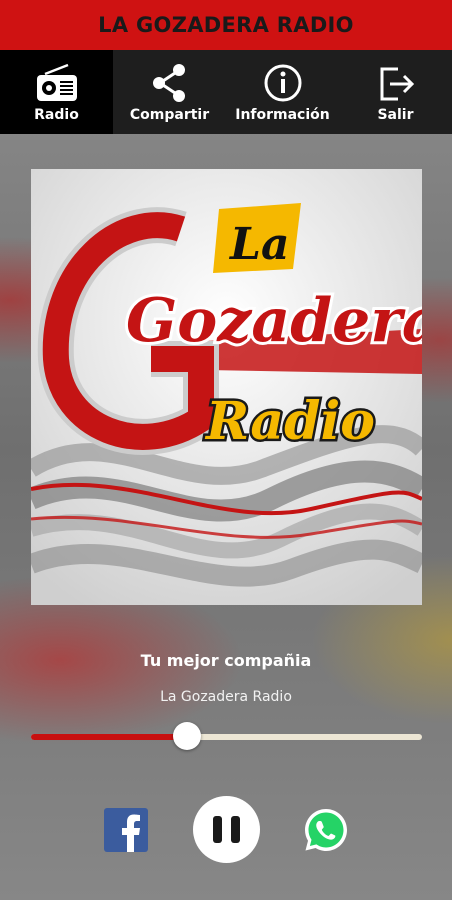 This screenshot has height=900, width=452. I want to click on tab-salir: Salir, so click(395, 92).